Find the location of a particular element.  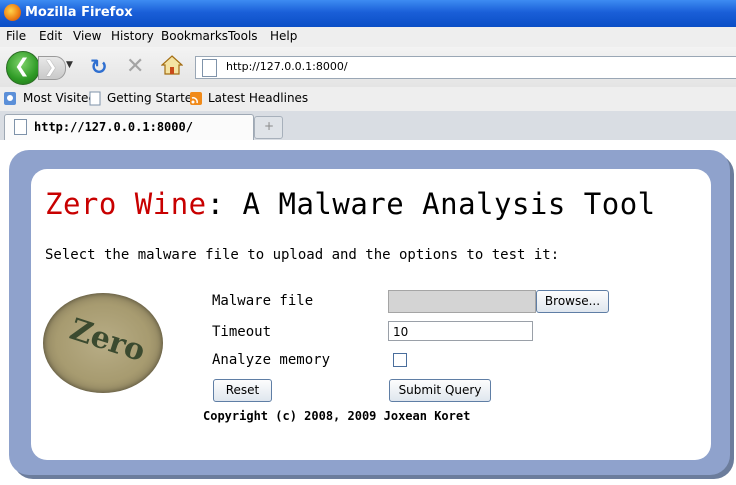

forward-arrow-icon: ❯ is located at coordinates (51, 66).